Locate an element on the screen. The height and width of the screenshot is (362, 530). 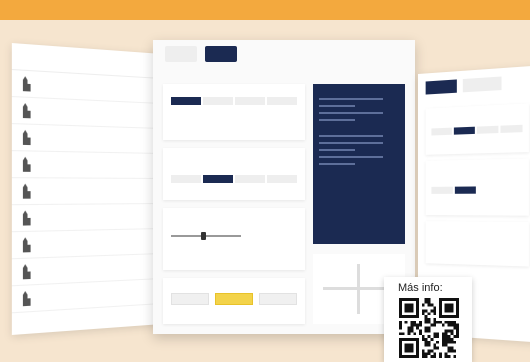
option-button-selected is located at coordinates (234, 299).